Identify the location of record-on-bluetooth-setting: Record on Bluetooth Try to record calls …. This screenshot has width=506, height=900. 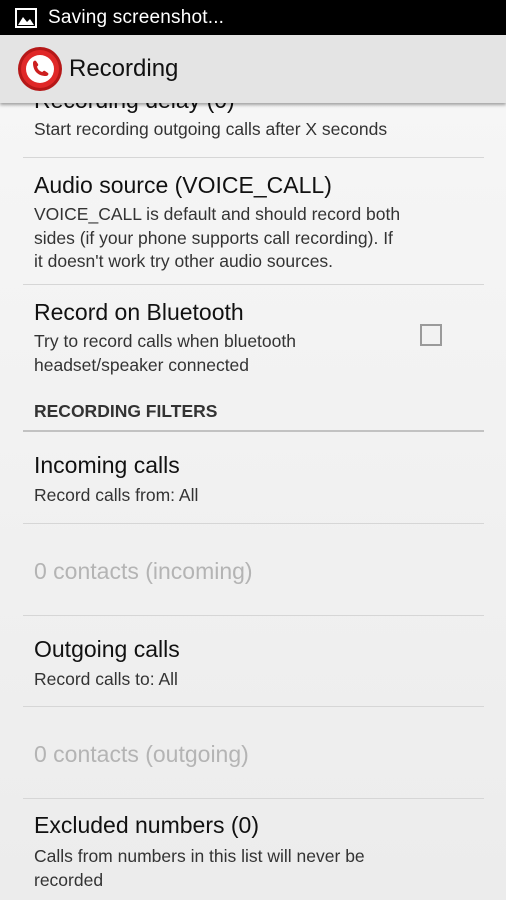
(253, 338).